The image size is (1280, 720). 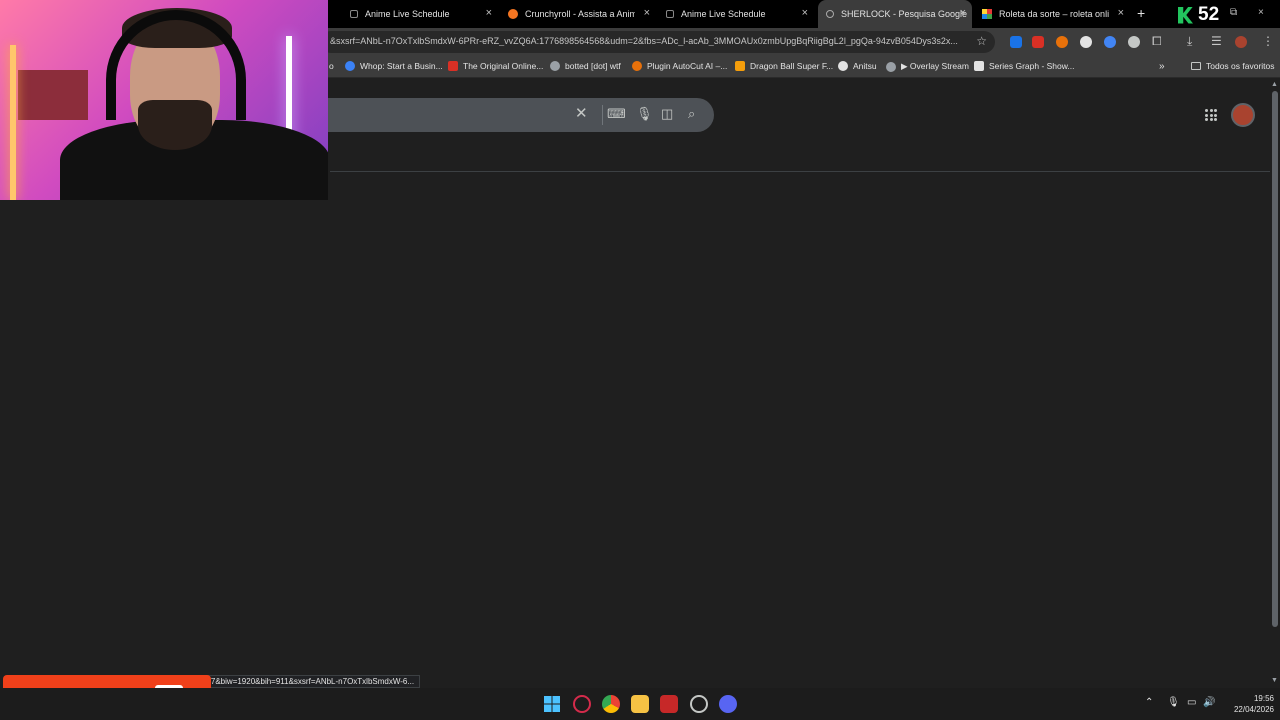 I want to click on bookmarks-overflow-button: », so click(x=1162, y=66).